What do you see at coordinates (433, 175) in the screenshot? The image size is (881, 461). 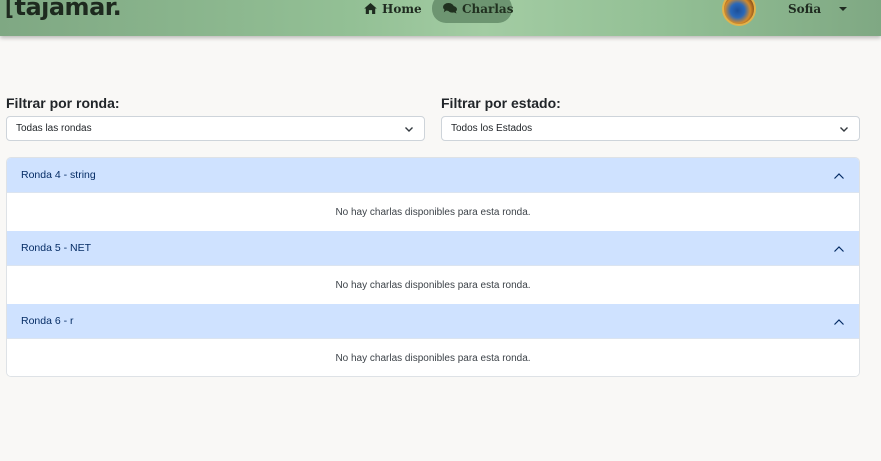 I see `accordion-header-ronda-4: Ronda 4 - string` at bounding box center [433, 175].